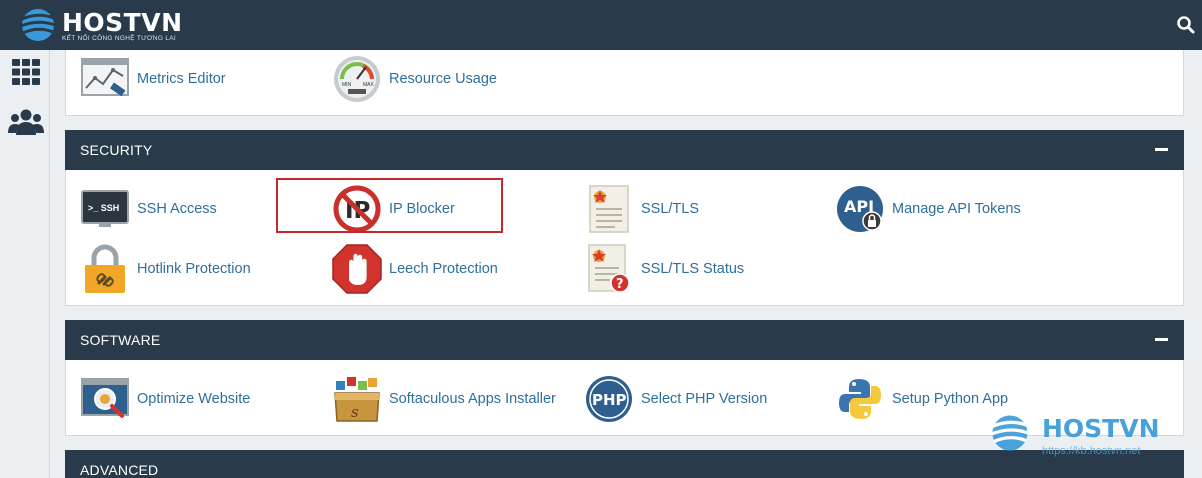 This screenshot has height=478, width=1202. What do you see at coordinates (357, 79) in the screenshot?
I see `gauge-icon: MIN MAX` at bounding box center [357, 79].